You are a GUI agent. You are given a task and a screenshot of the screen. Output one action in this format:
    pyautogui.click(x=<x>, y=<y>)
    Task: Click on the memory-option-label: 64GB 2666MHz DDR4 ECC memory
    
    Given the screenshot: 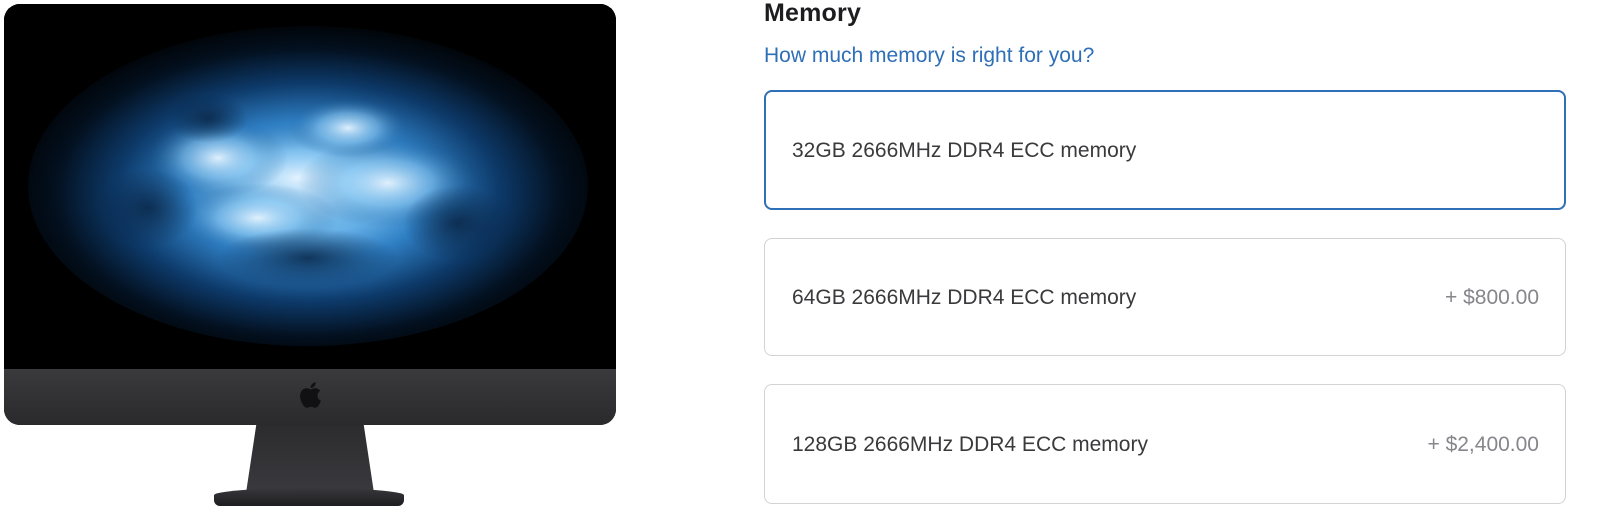 What is the action you would take?
    pyautogui.click(x=964, y=297)
    